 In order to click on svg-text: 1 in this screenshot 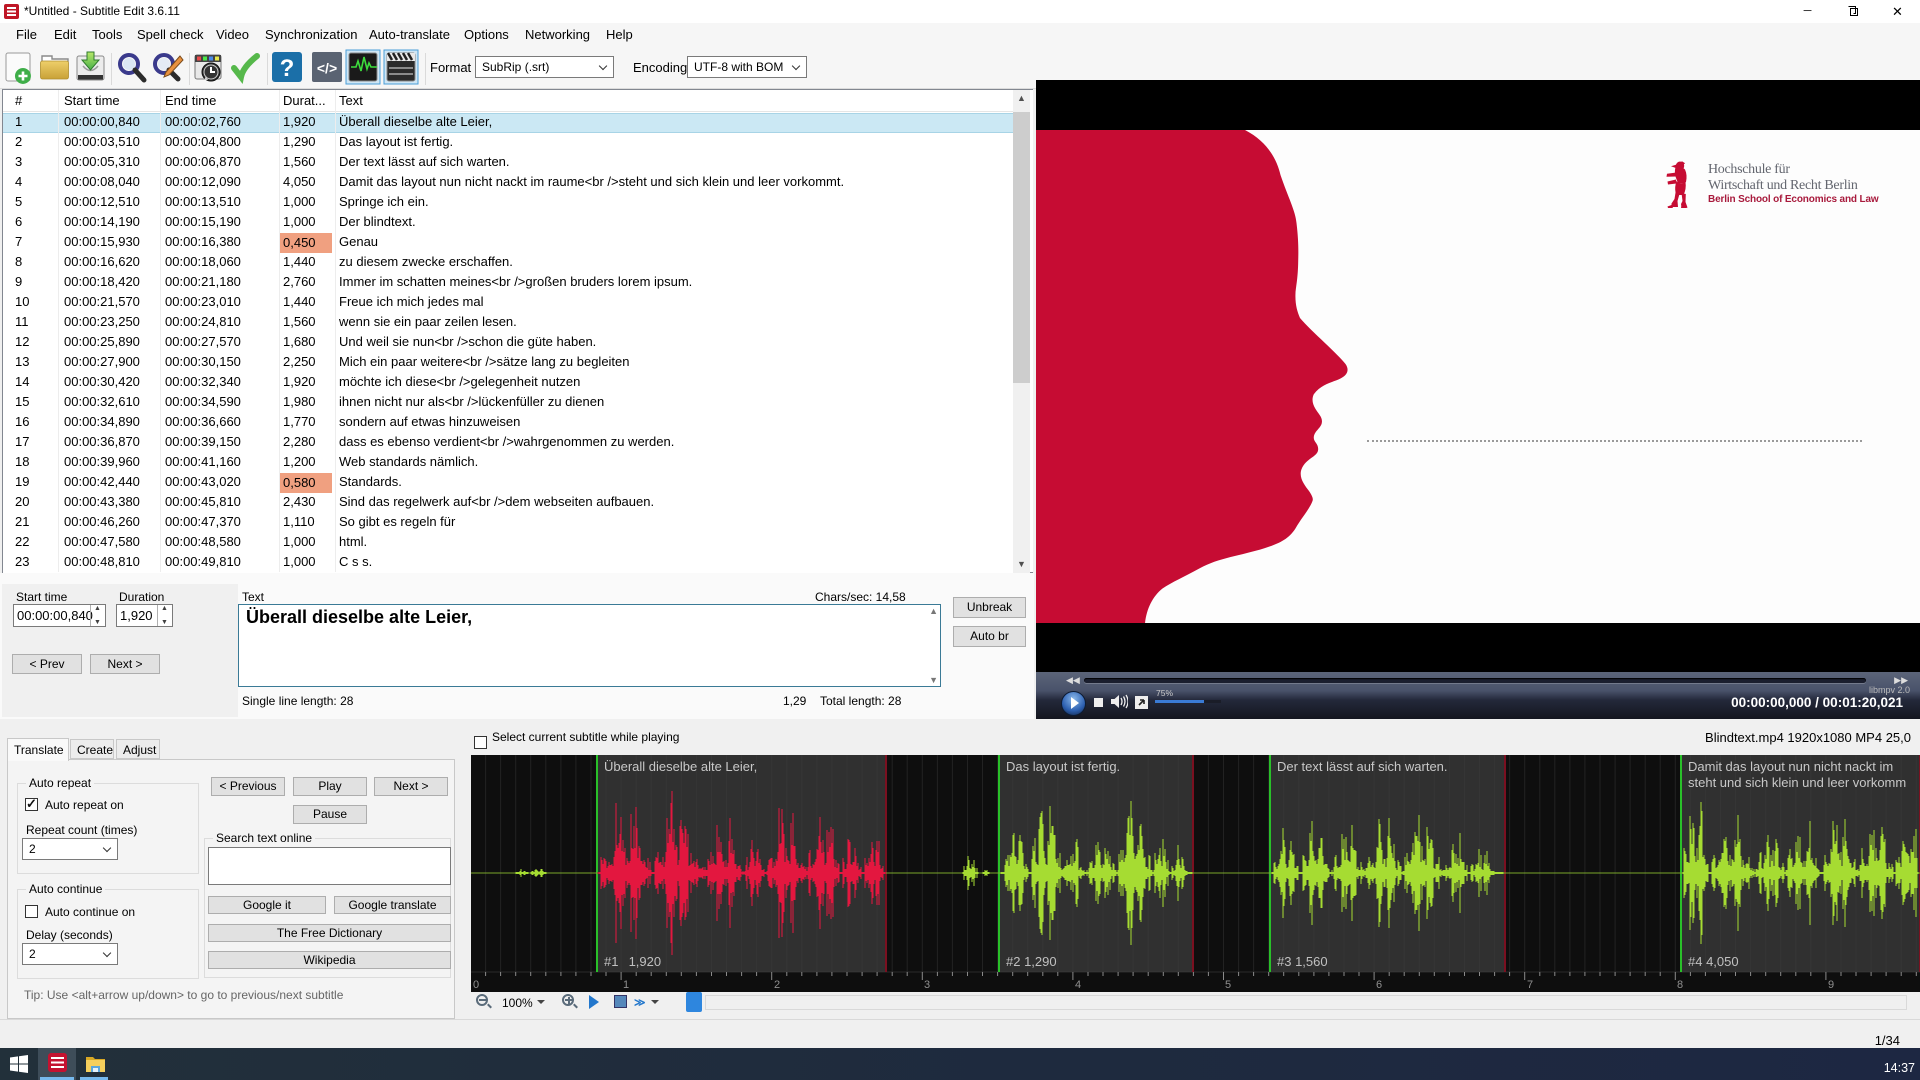, I will do `click(626, 985)`.